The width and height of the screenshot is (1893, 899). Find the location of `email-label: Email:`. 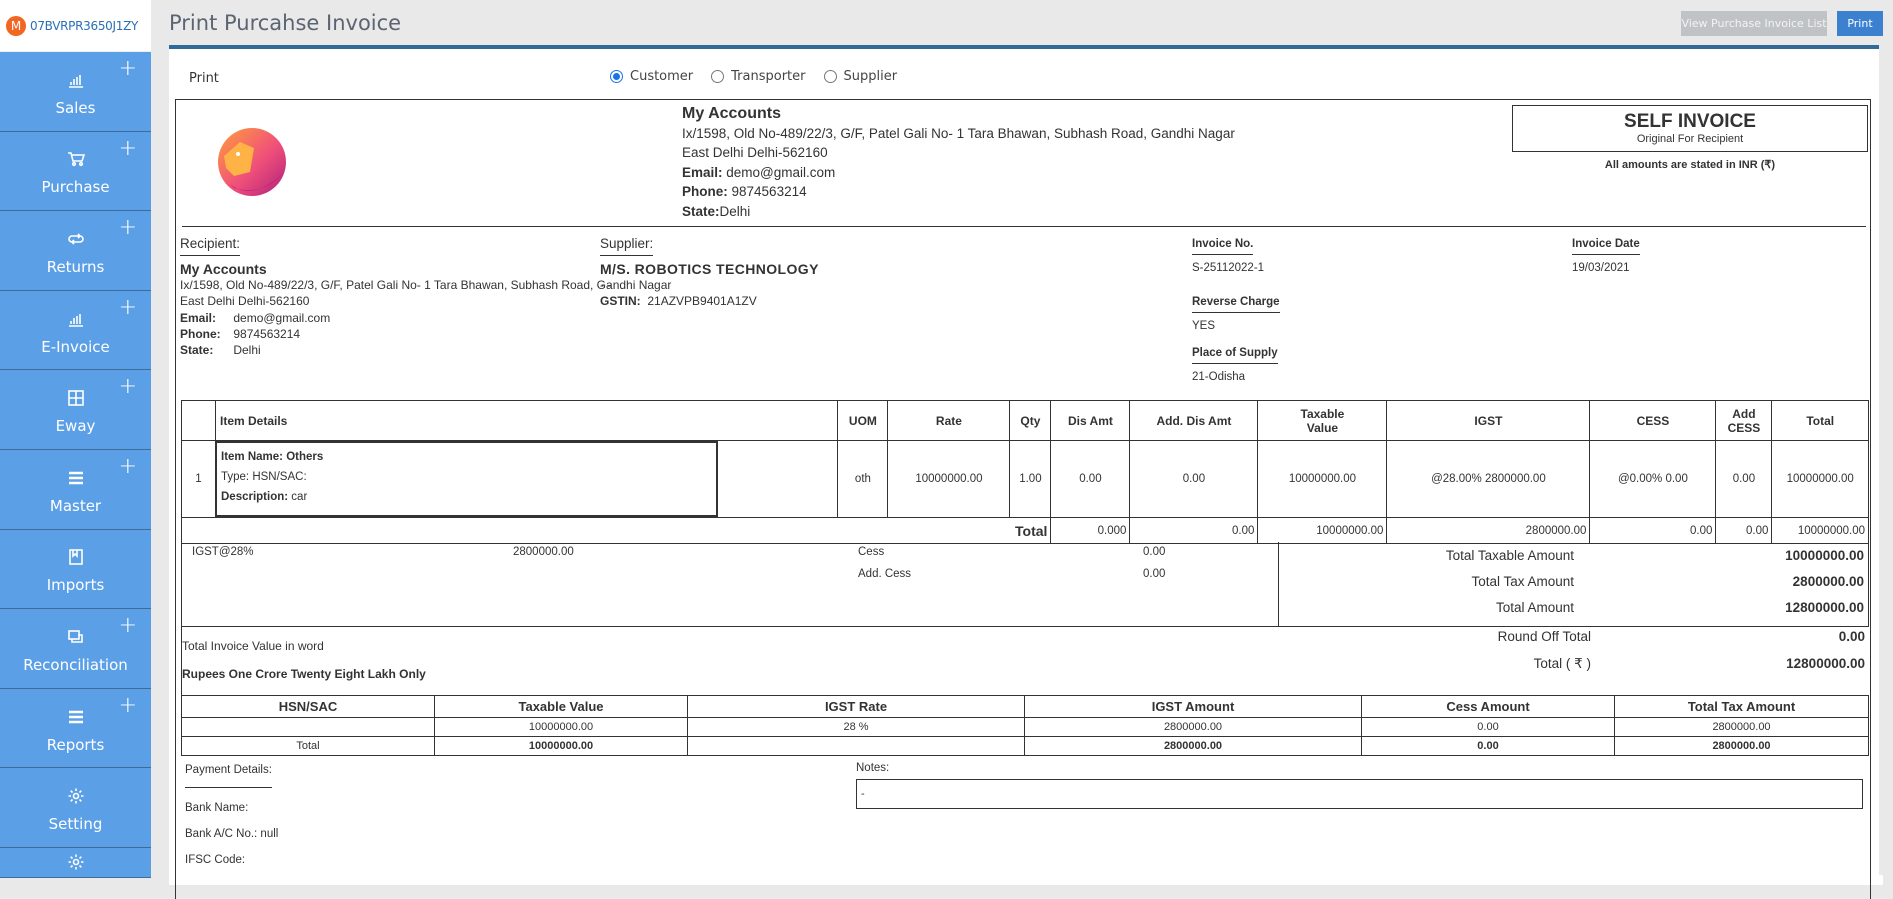

email-label: Email: is located at coordinates (198, 318).